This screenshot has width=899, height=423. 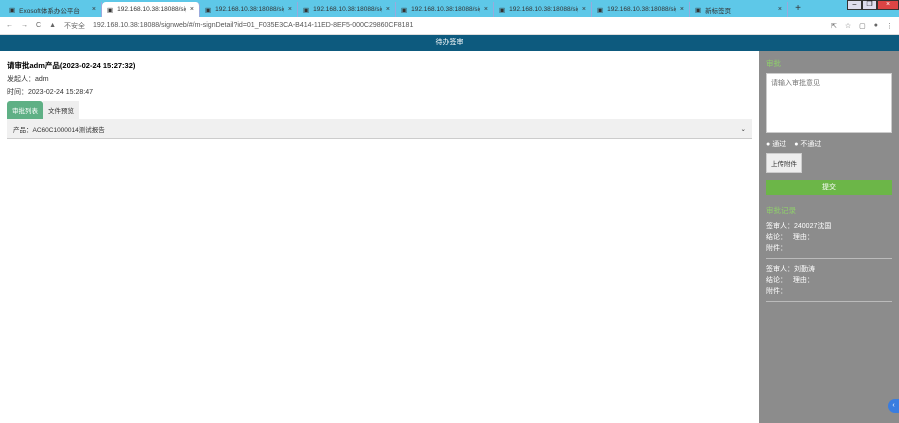 I want to click on product-row: 产品：AC60C1000014测试报告 ⌄, so click(x=379, y=129).